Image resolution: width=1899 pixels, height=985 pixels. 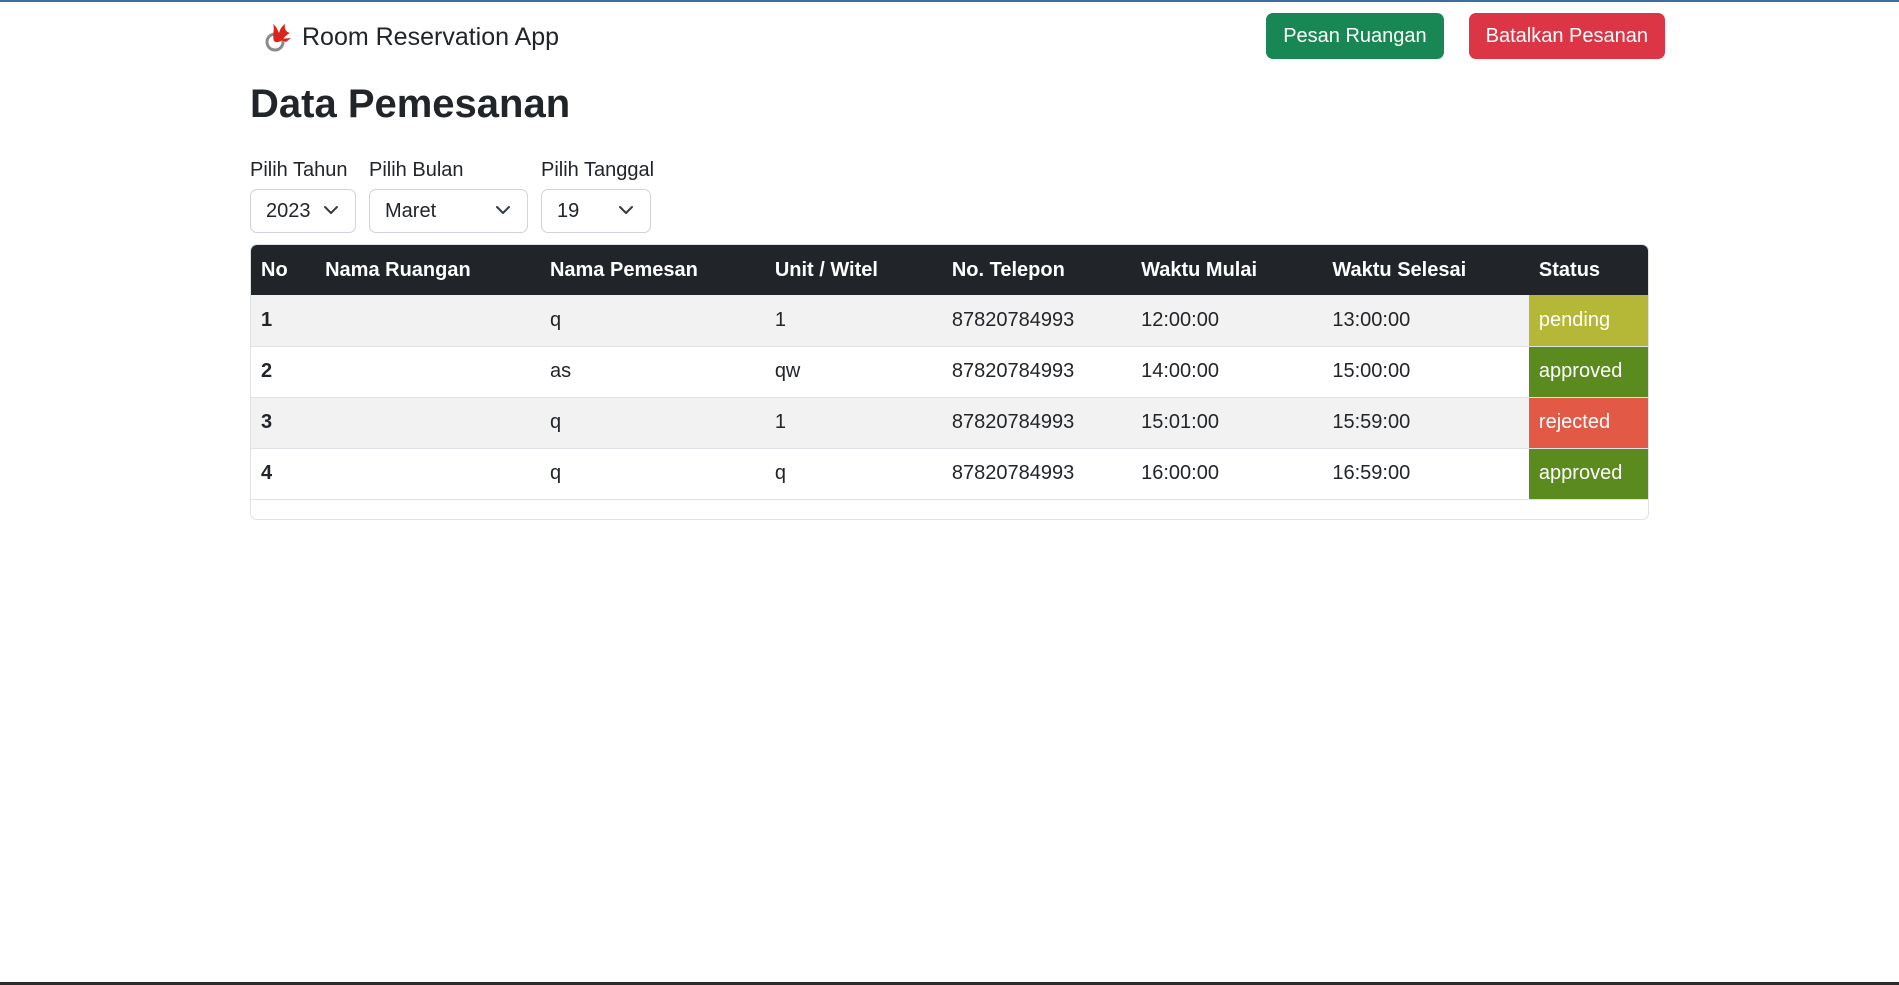 What do you see at coordinates (1588, 422) in the screenshot?
I see `status-badge: rejected` at bounding box center [1588, 422].